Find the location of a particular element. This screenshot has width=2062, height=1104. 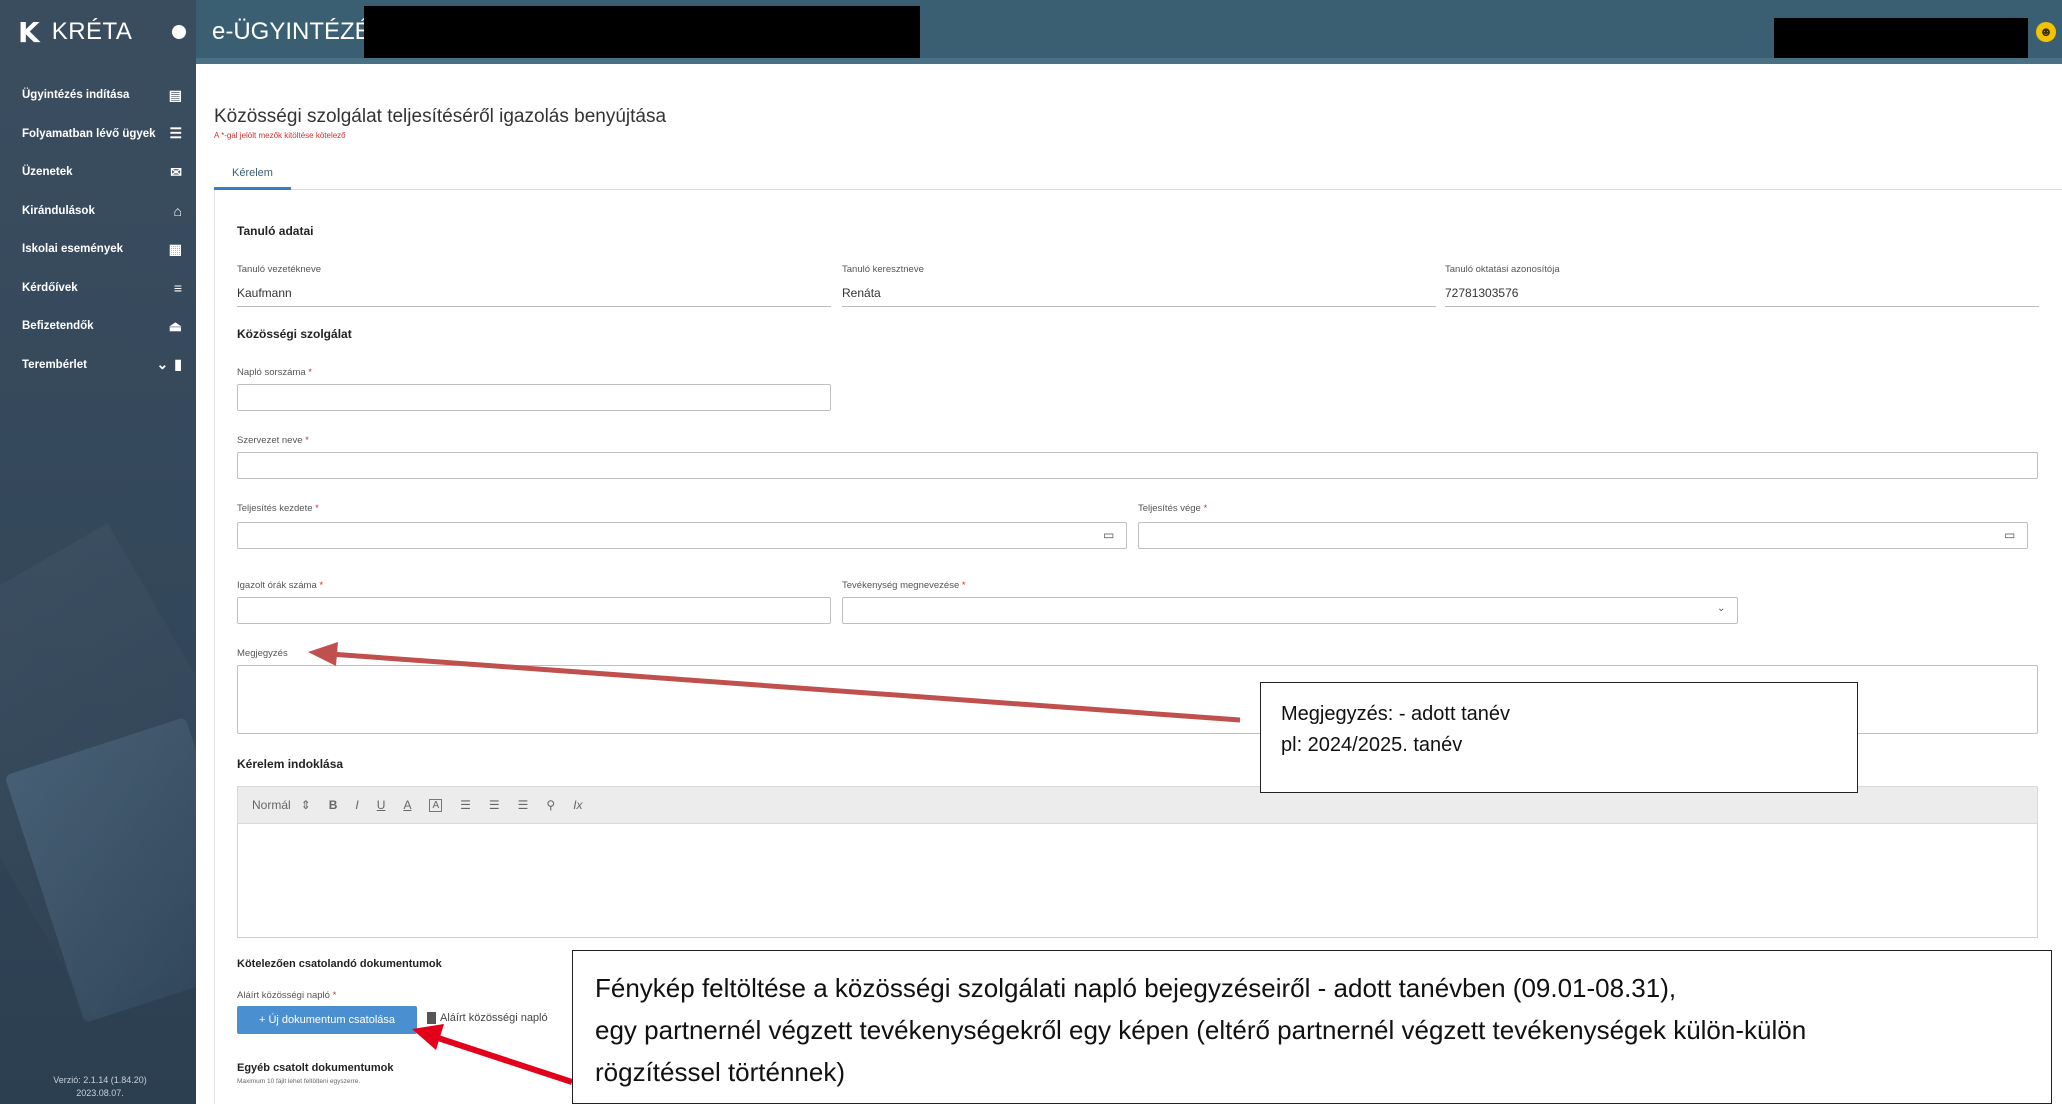

section-required-documents: Kötelezően csatolandó dokumentumok is located at coordinates (339, 964).